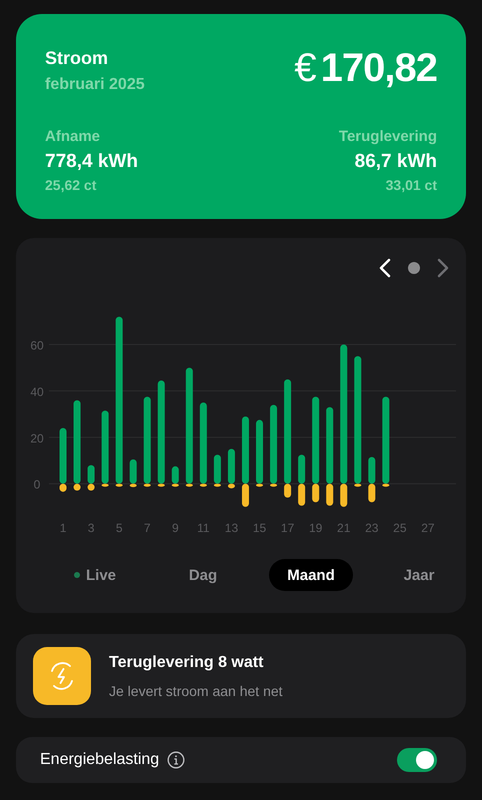 The image size is (482, 800). What do you see at coordinates (428, 528) in the screenshot?
I see `x-axis-label: 27` at bounding box center [428, 528].